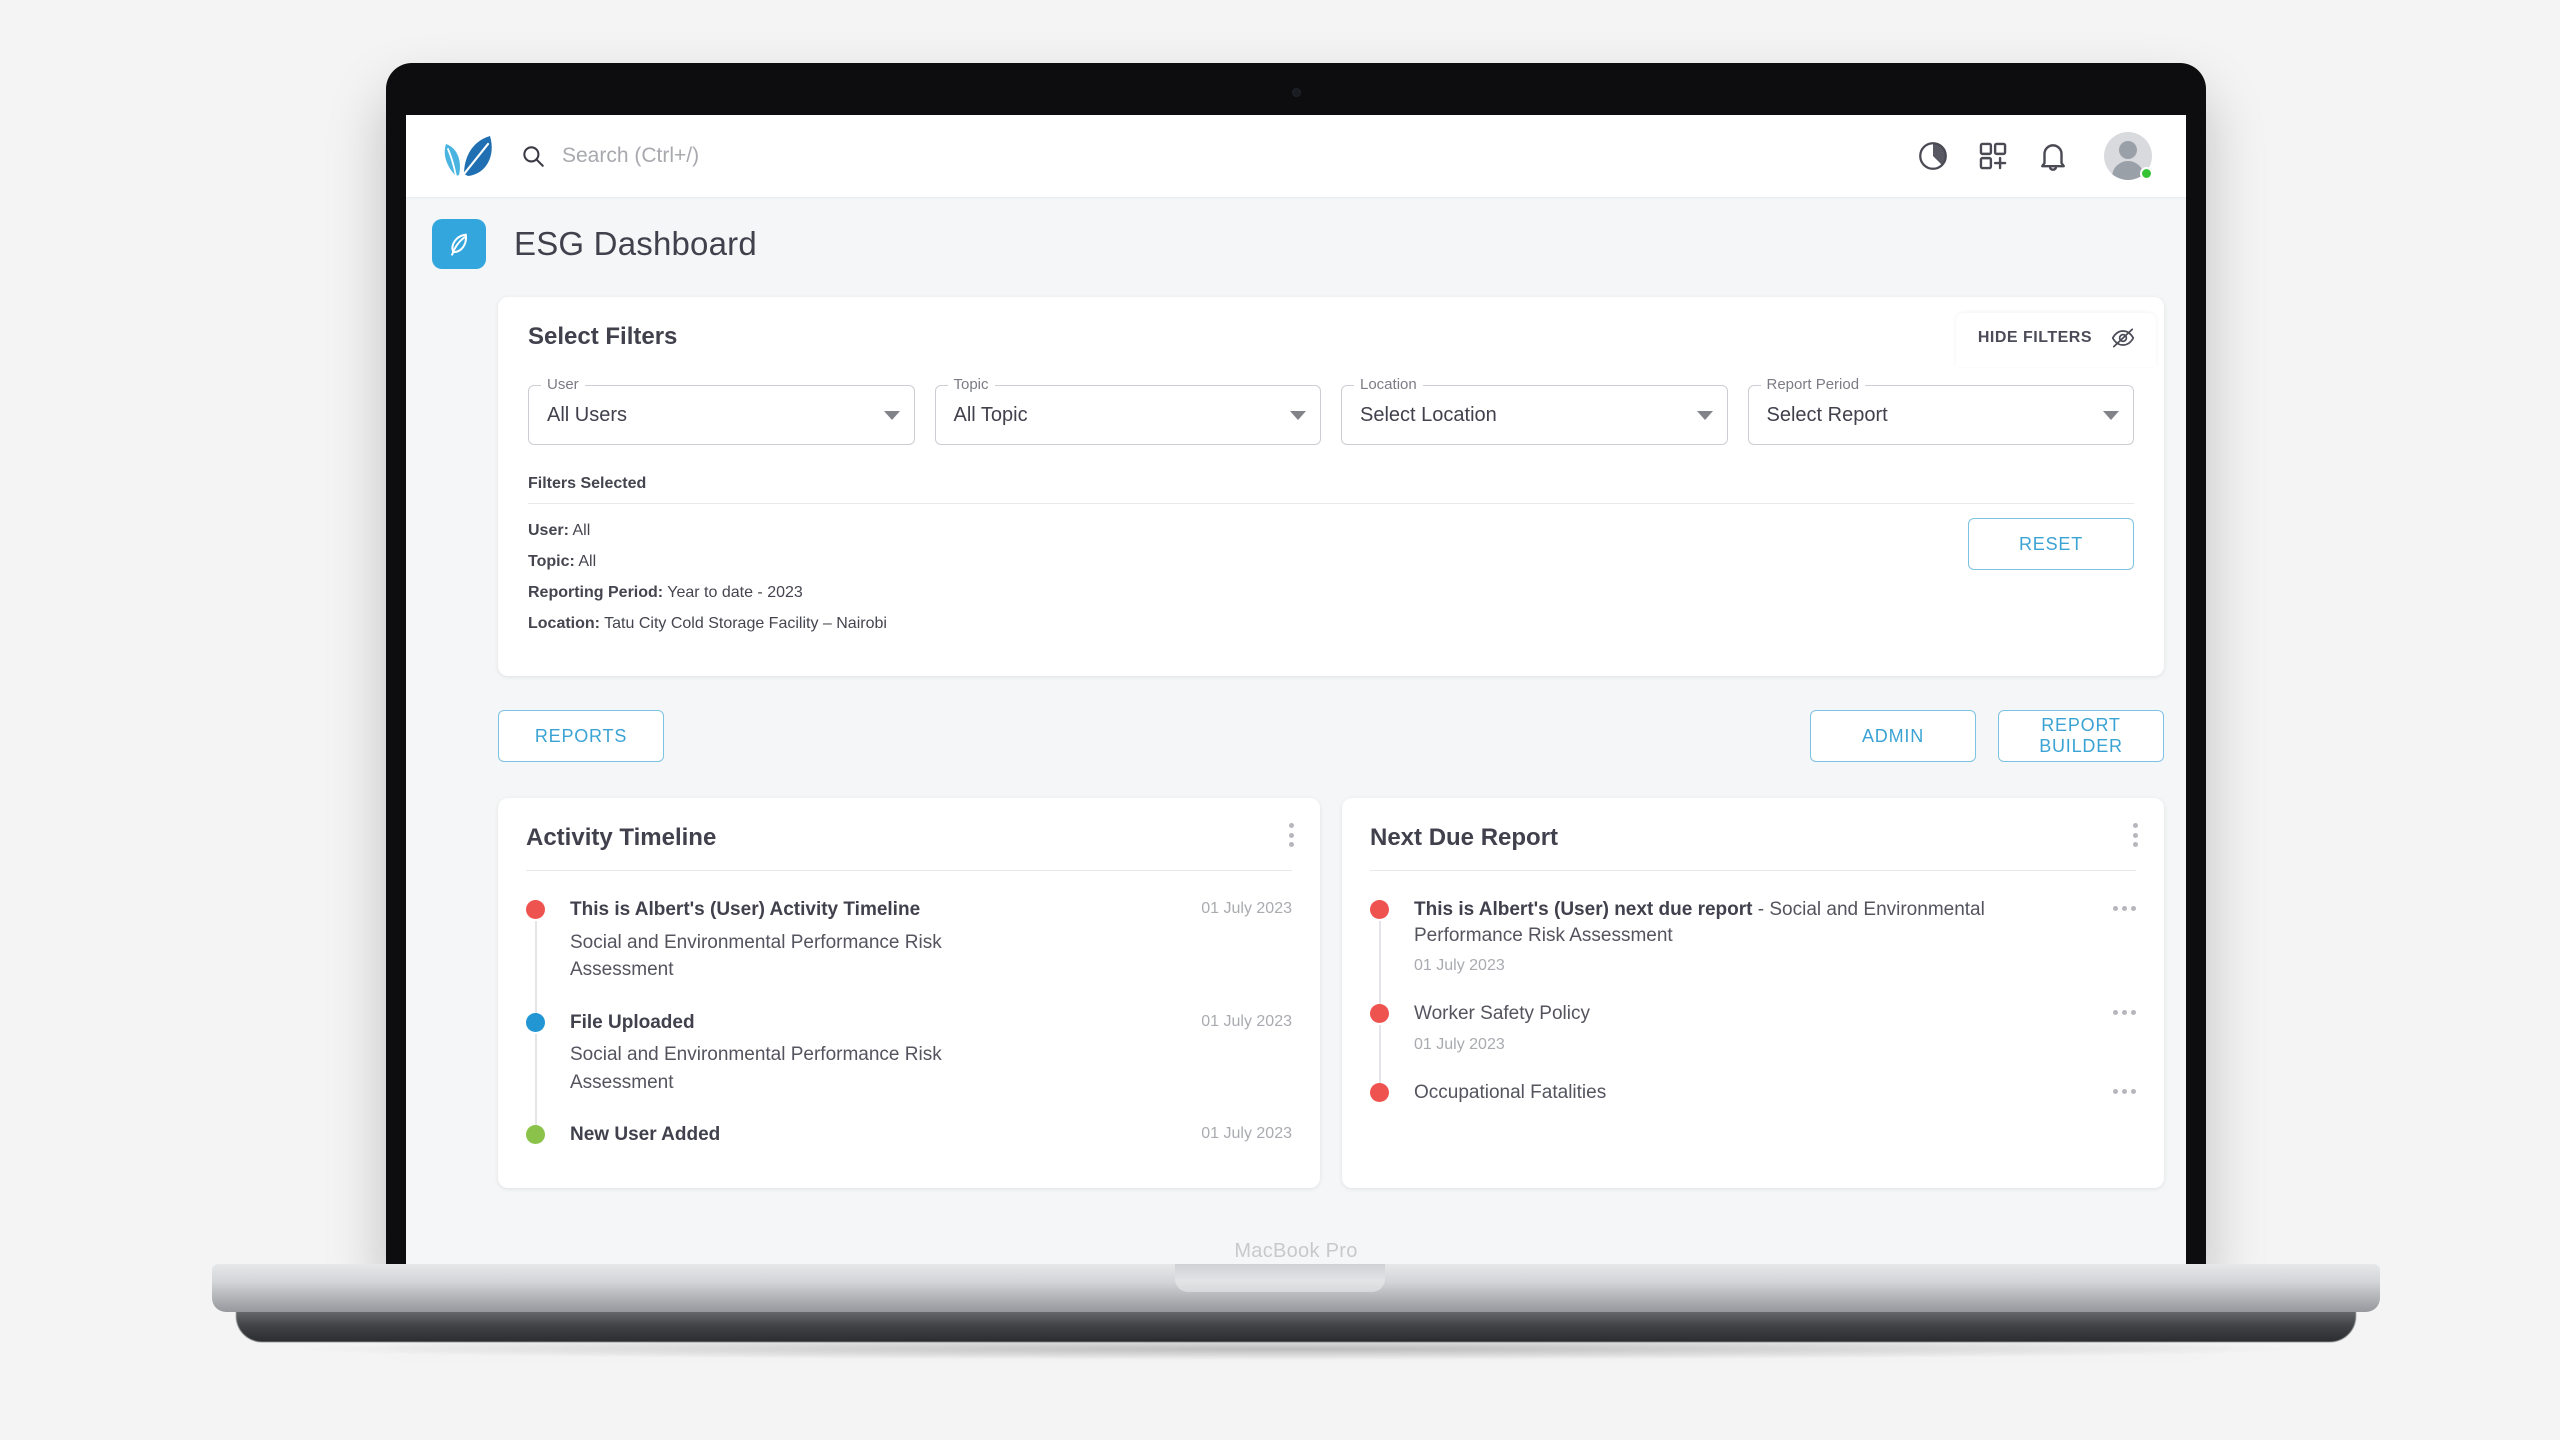 Image resolution: width=2560 pixels, height=1440 pixels. Describe the element at coordinates (587, 414) in the screenshot. I see `filter-user-value: All Users` at that location.